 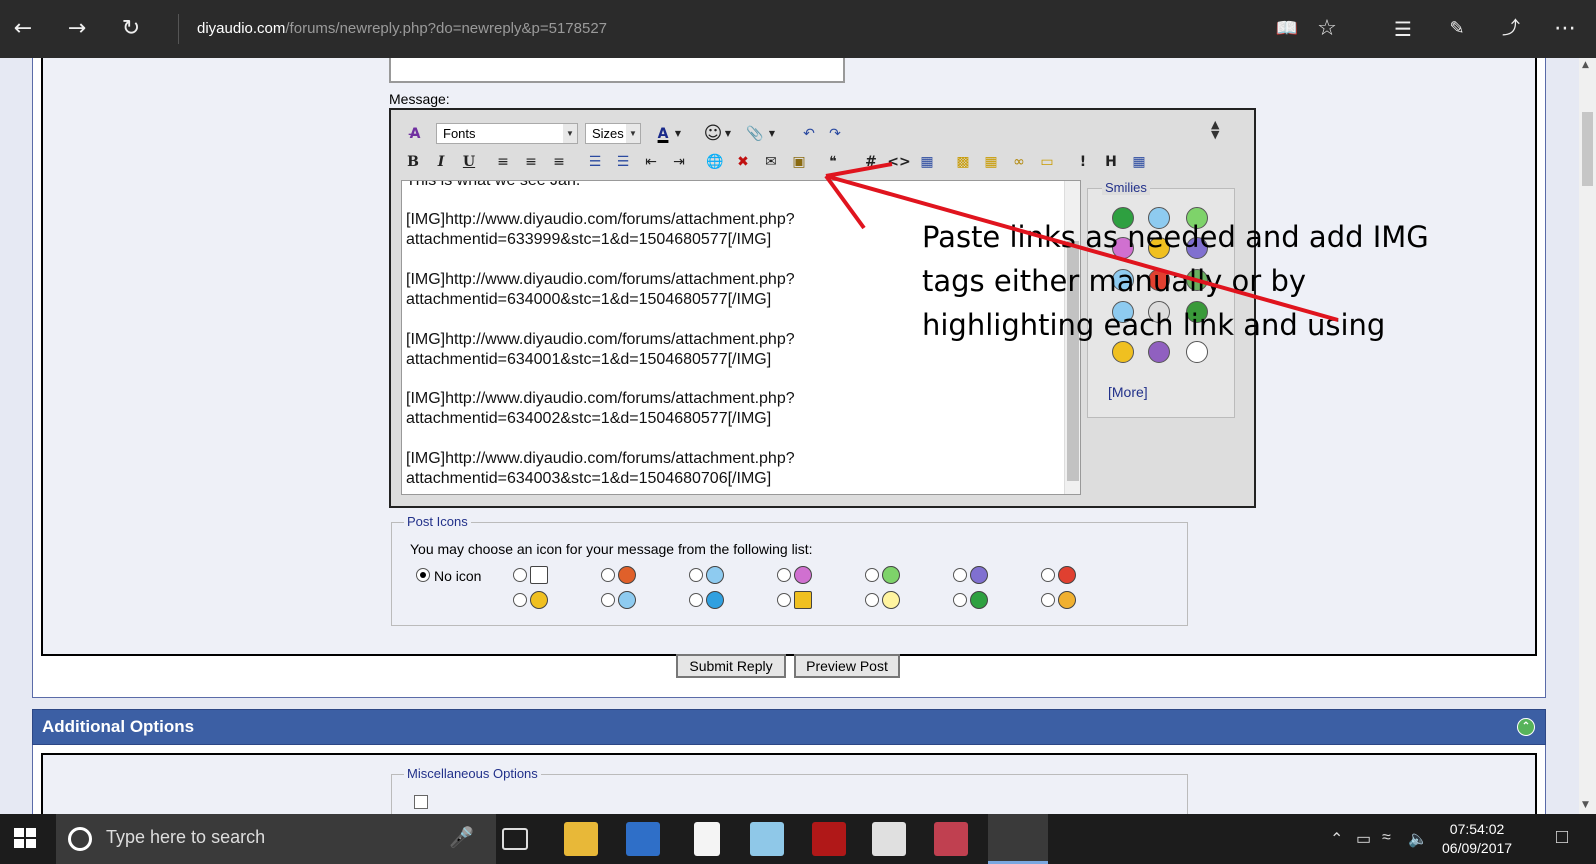 I want to click on forward-arrow-icon: →, so click(x=77, y=29).